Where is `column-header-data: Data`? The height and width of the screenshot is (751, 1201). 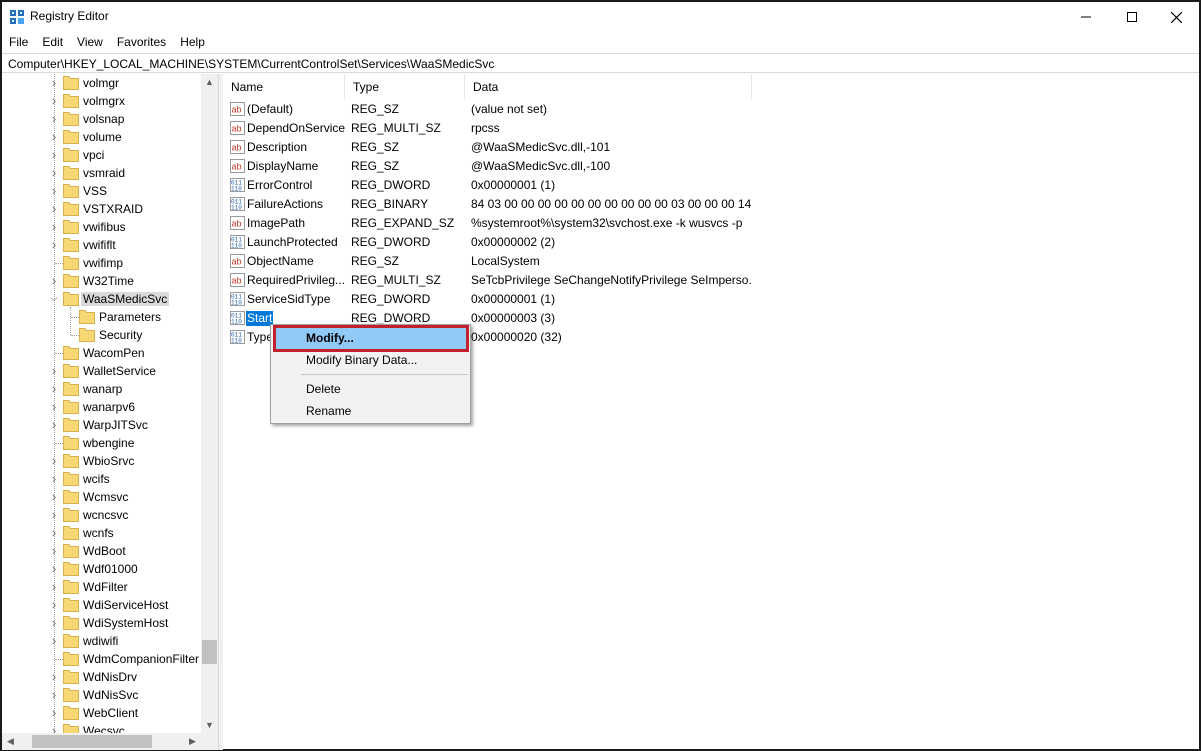 column-header-data: Data is located at coordinates (608, 86).